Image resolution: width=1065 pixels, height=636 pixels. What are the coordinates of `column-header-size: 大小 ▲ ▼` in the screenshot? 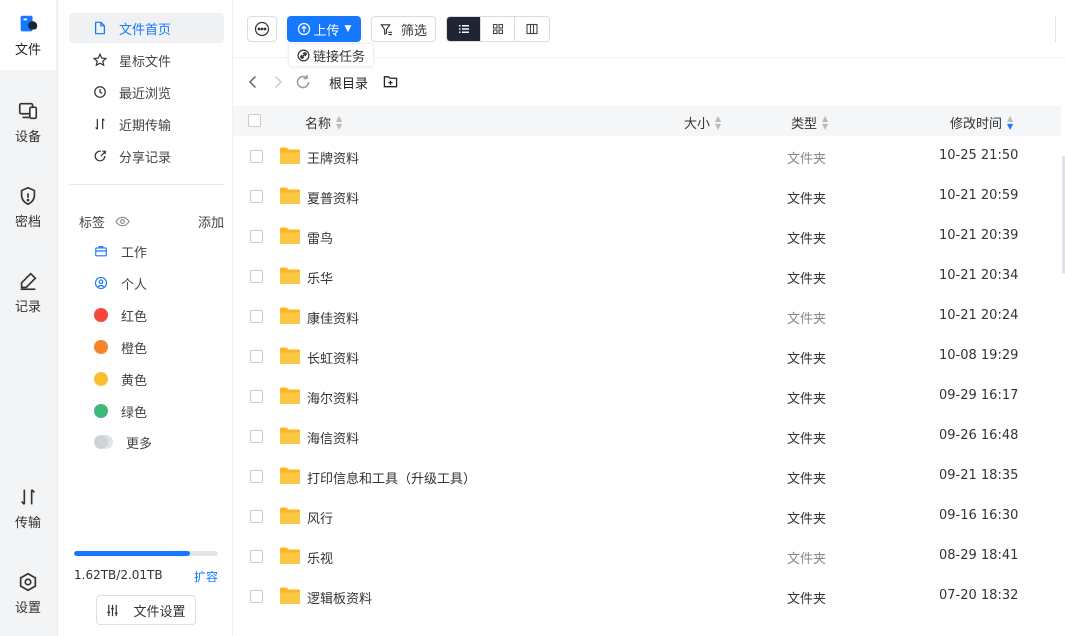 It's located at (702, 122).